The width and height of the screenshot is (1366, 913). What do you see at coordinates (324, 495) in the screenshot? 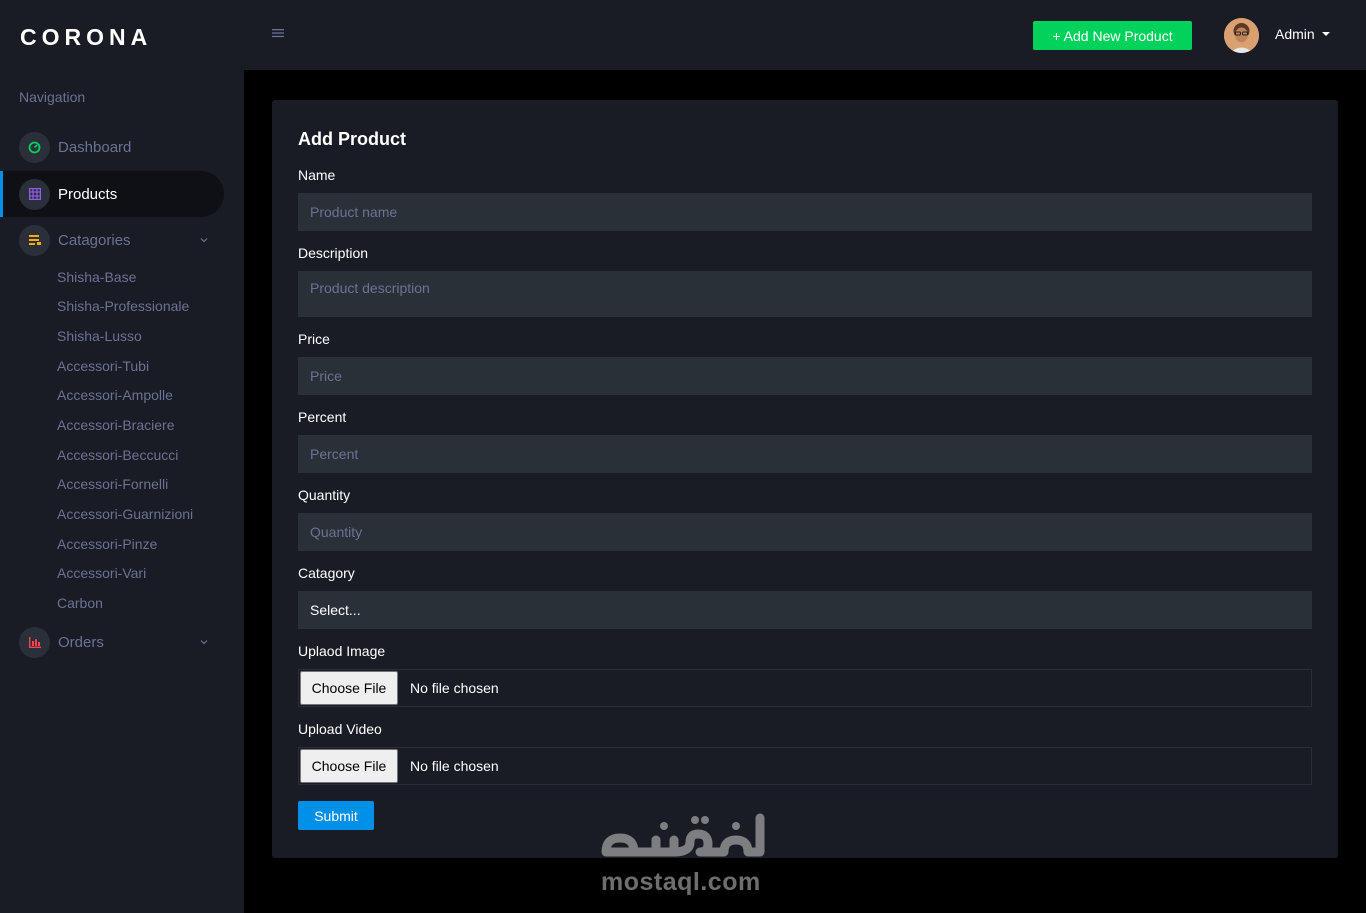
I see `quantity-label: Quantity` at bounding box center [324, 495].